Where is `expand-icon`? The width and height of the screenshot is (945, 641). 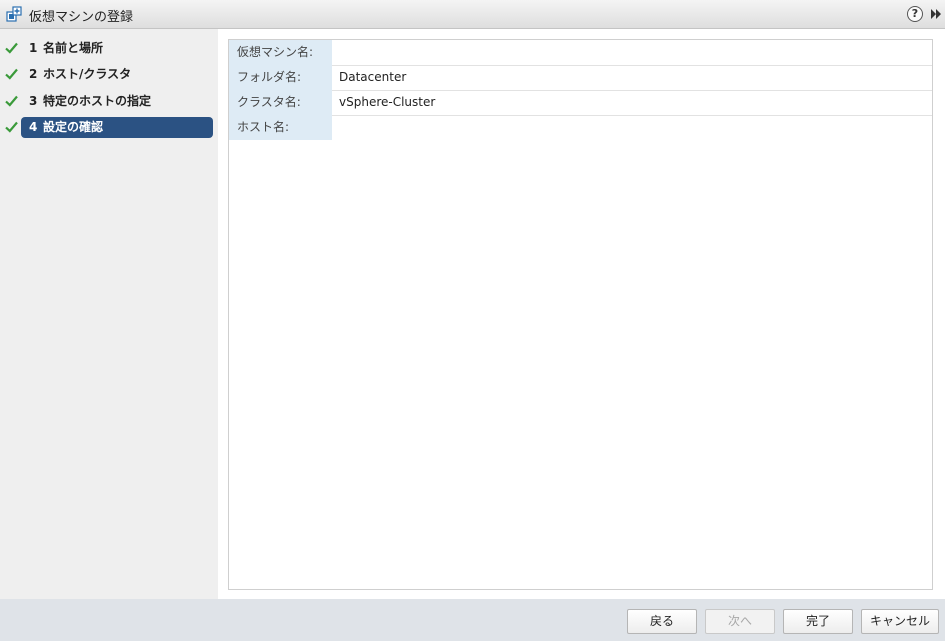
expand-icon is located at coordinates (936, 14).